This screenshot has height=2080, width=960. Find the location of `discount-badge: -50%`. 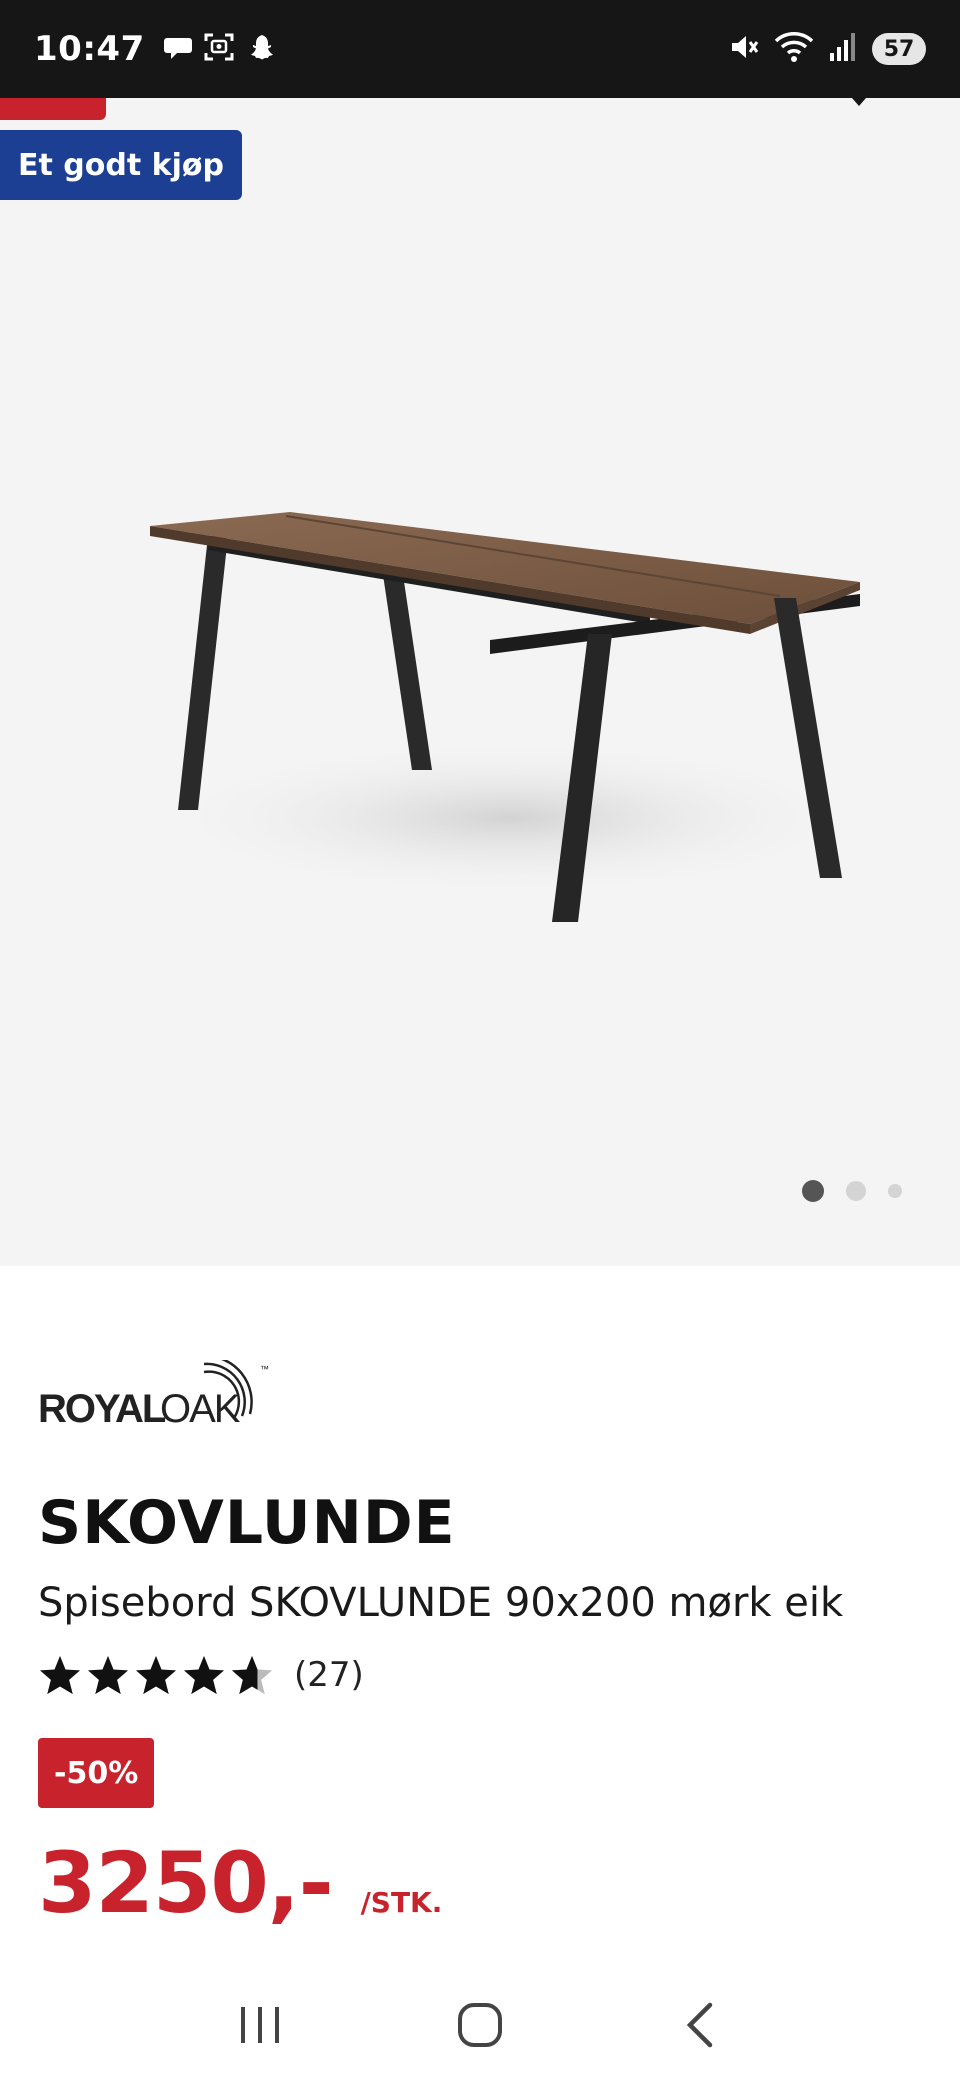

discount-badge: -50% is located at coordinates (96, 1773).